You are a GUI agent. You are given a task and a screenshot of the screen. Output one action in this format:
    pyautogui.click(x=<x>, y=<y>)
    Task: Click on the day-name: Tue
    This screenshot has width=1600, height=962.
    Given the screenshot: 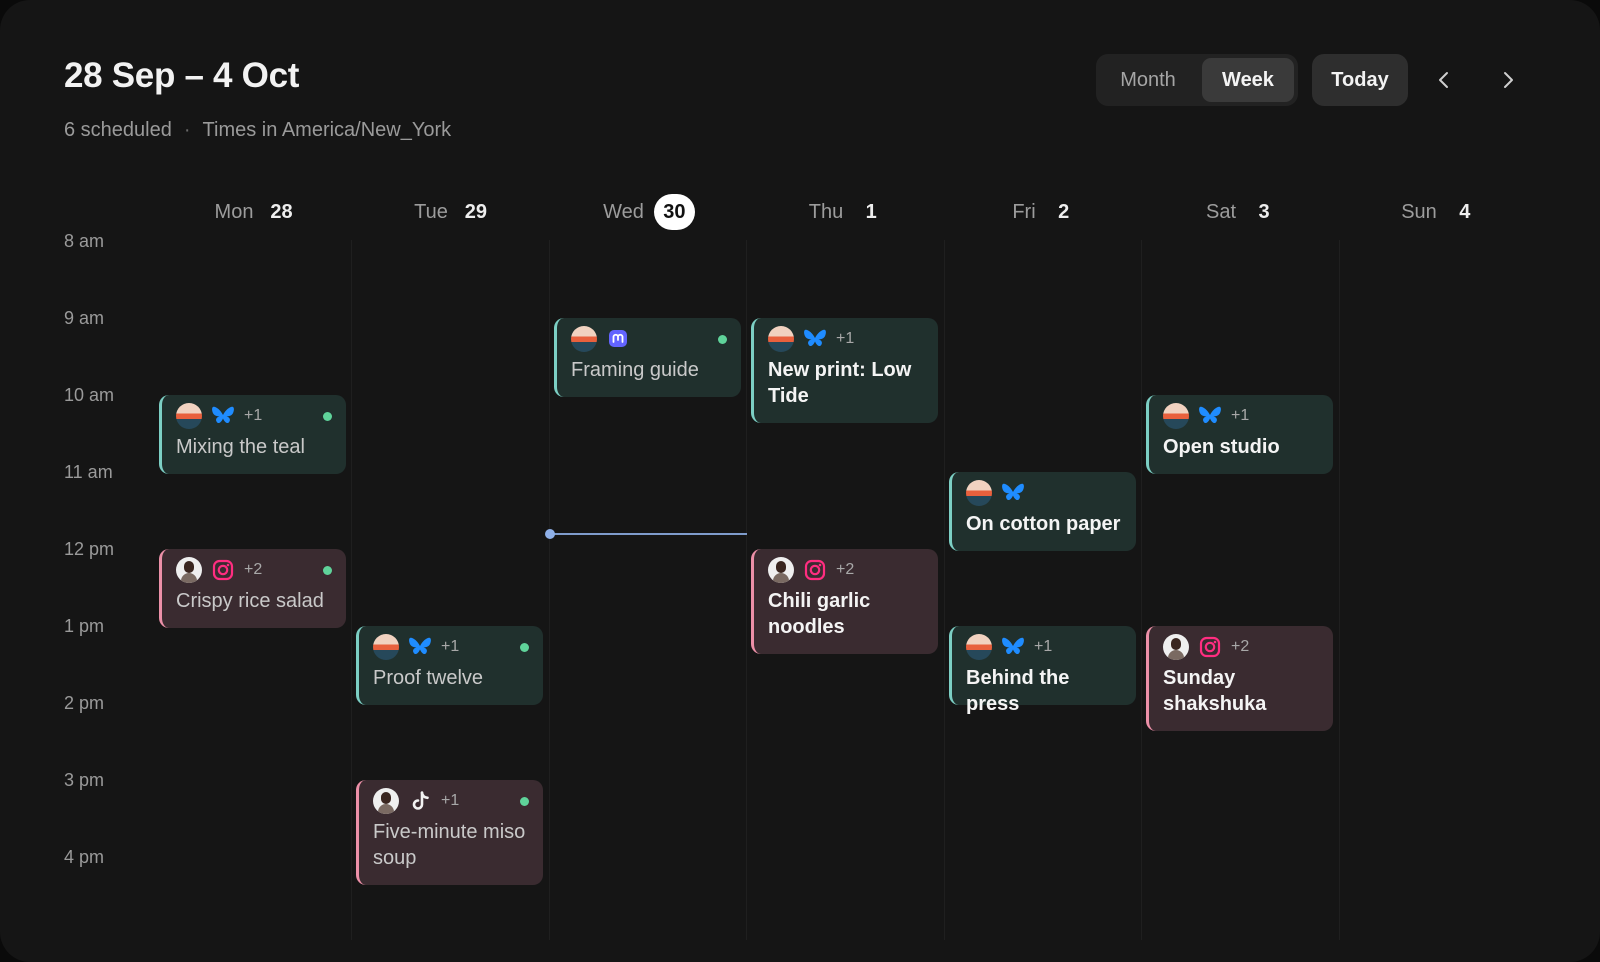 What is the action you would take?
    pyautogui.click(x=431, y=211)
    